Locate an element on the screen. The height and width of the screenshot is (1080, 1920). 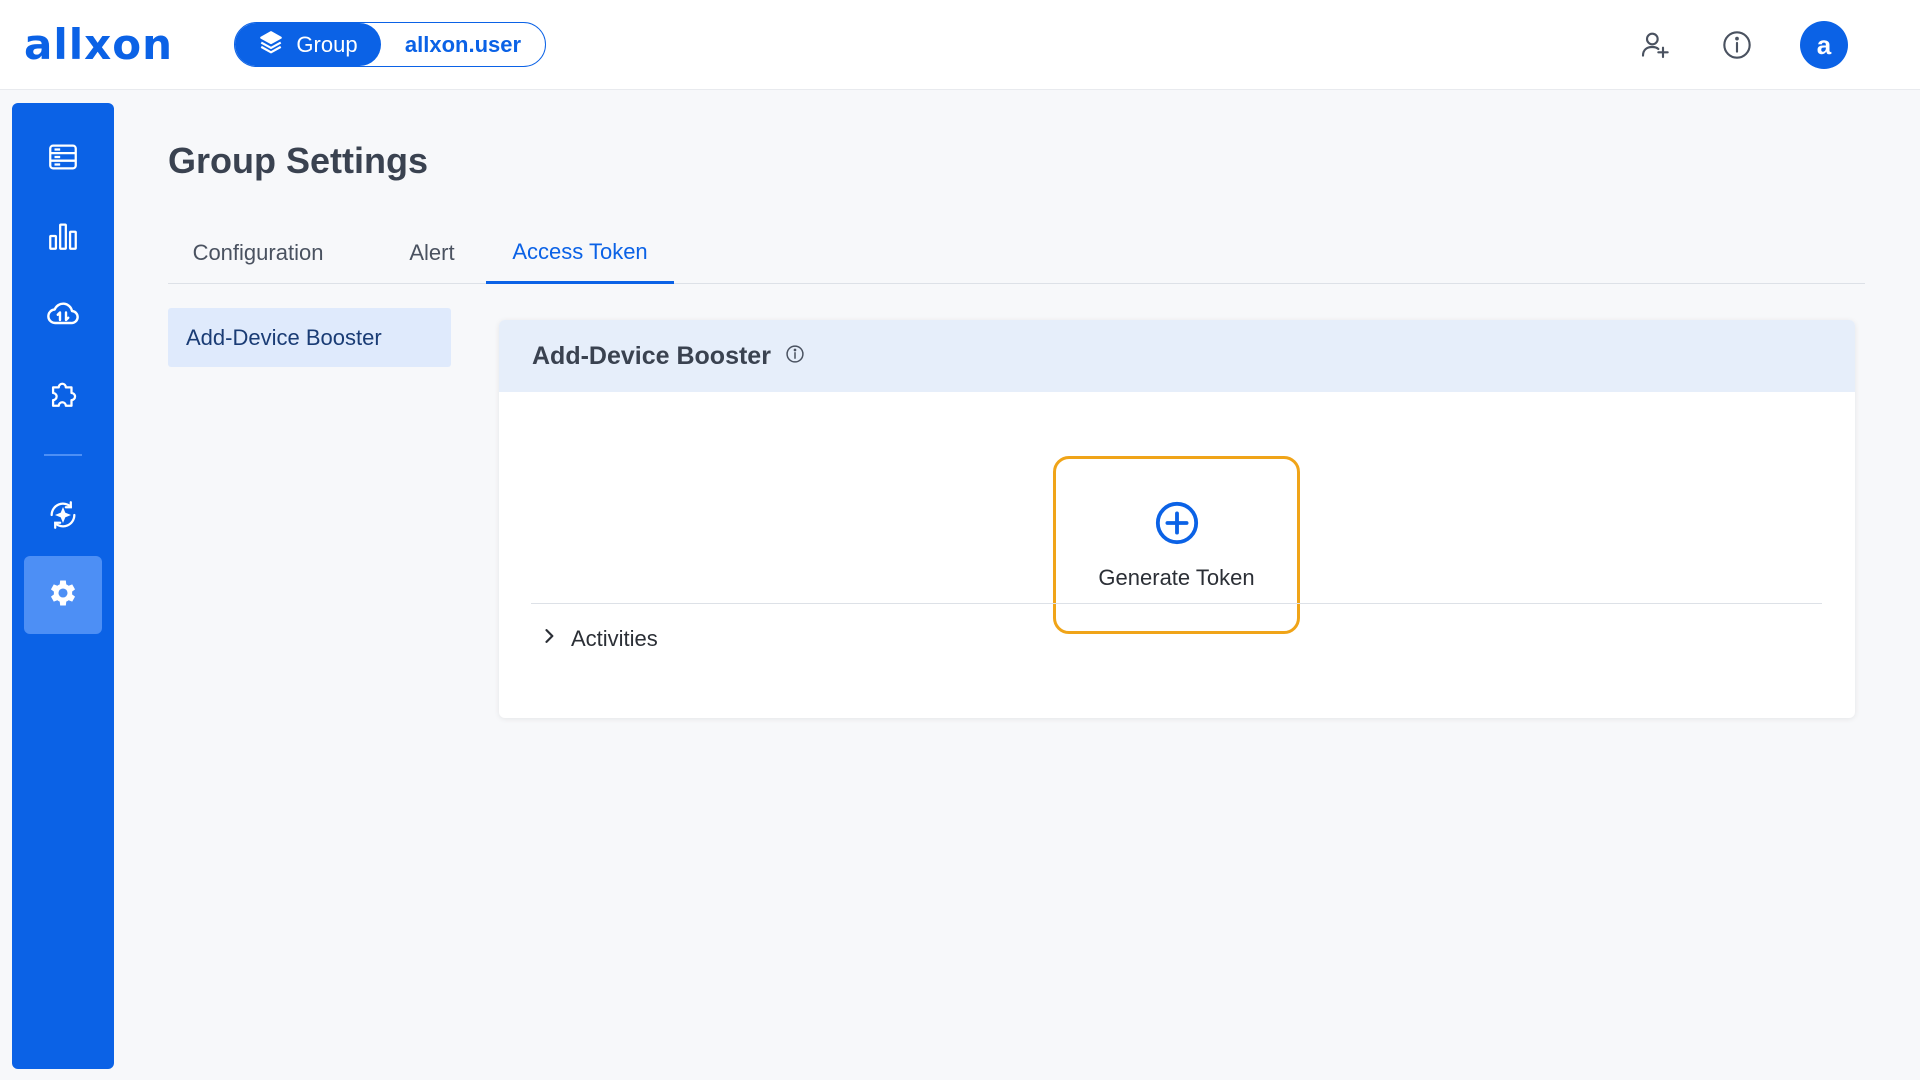
activities-label: Activities is located at coordinates (614, 638).